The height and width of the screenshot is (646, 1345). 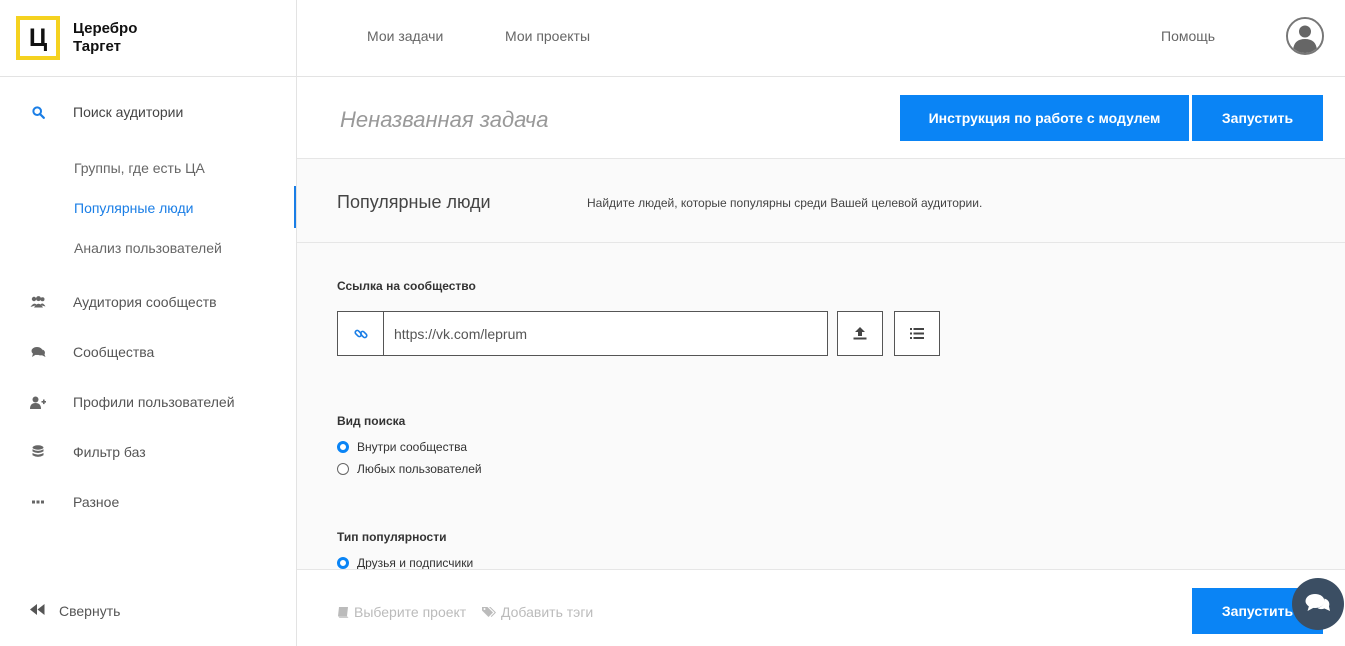 I want to click on sidebar-item-audience-search: Поиск аудитории, so click(x=148, y=112).